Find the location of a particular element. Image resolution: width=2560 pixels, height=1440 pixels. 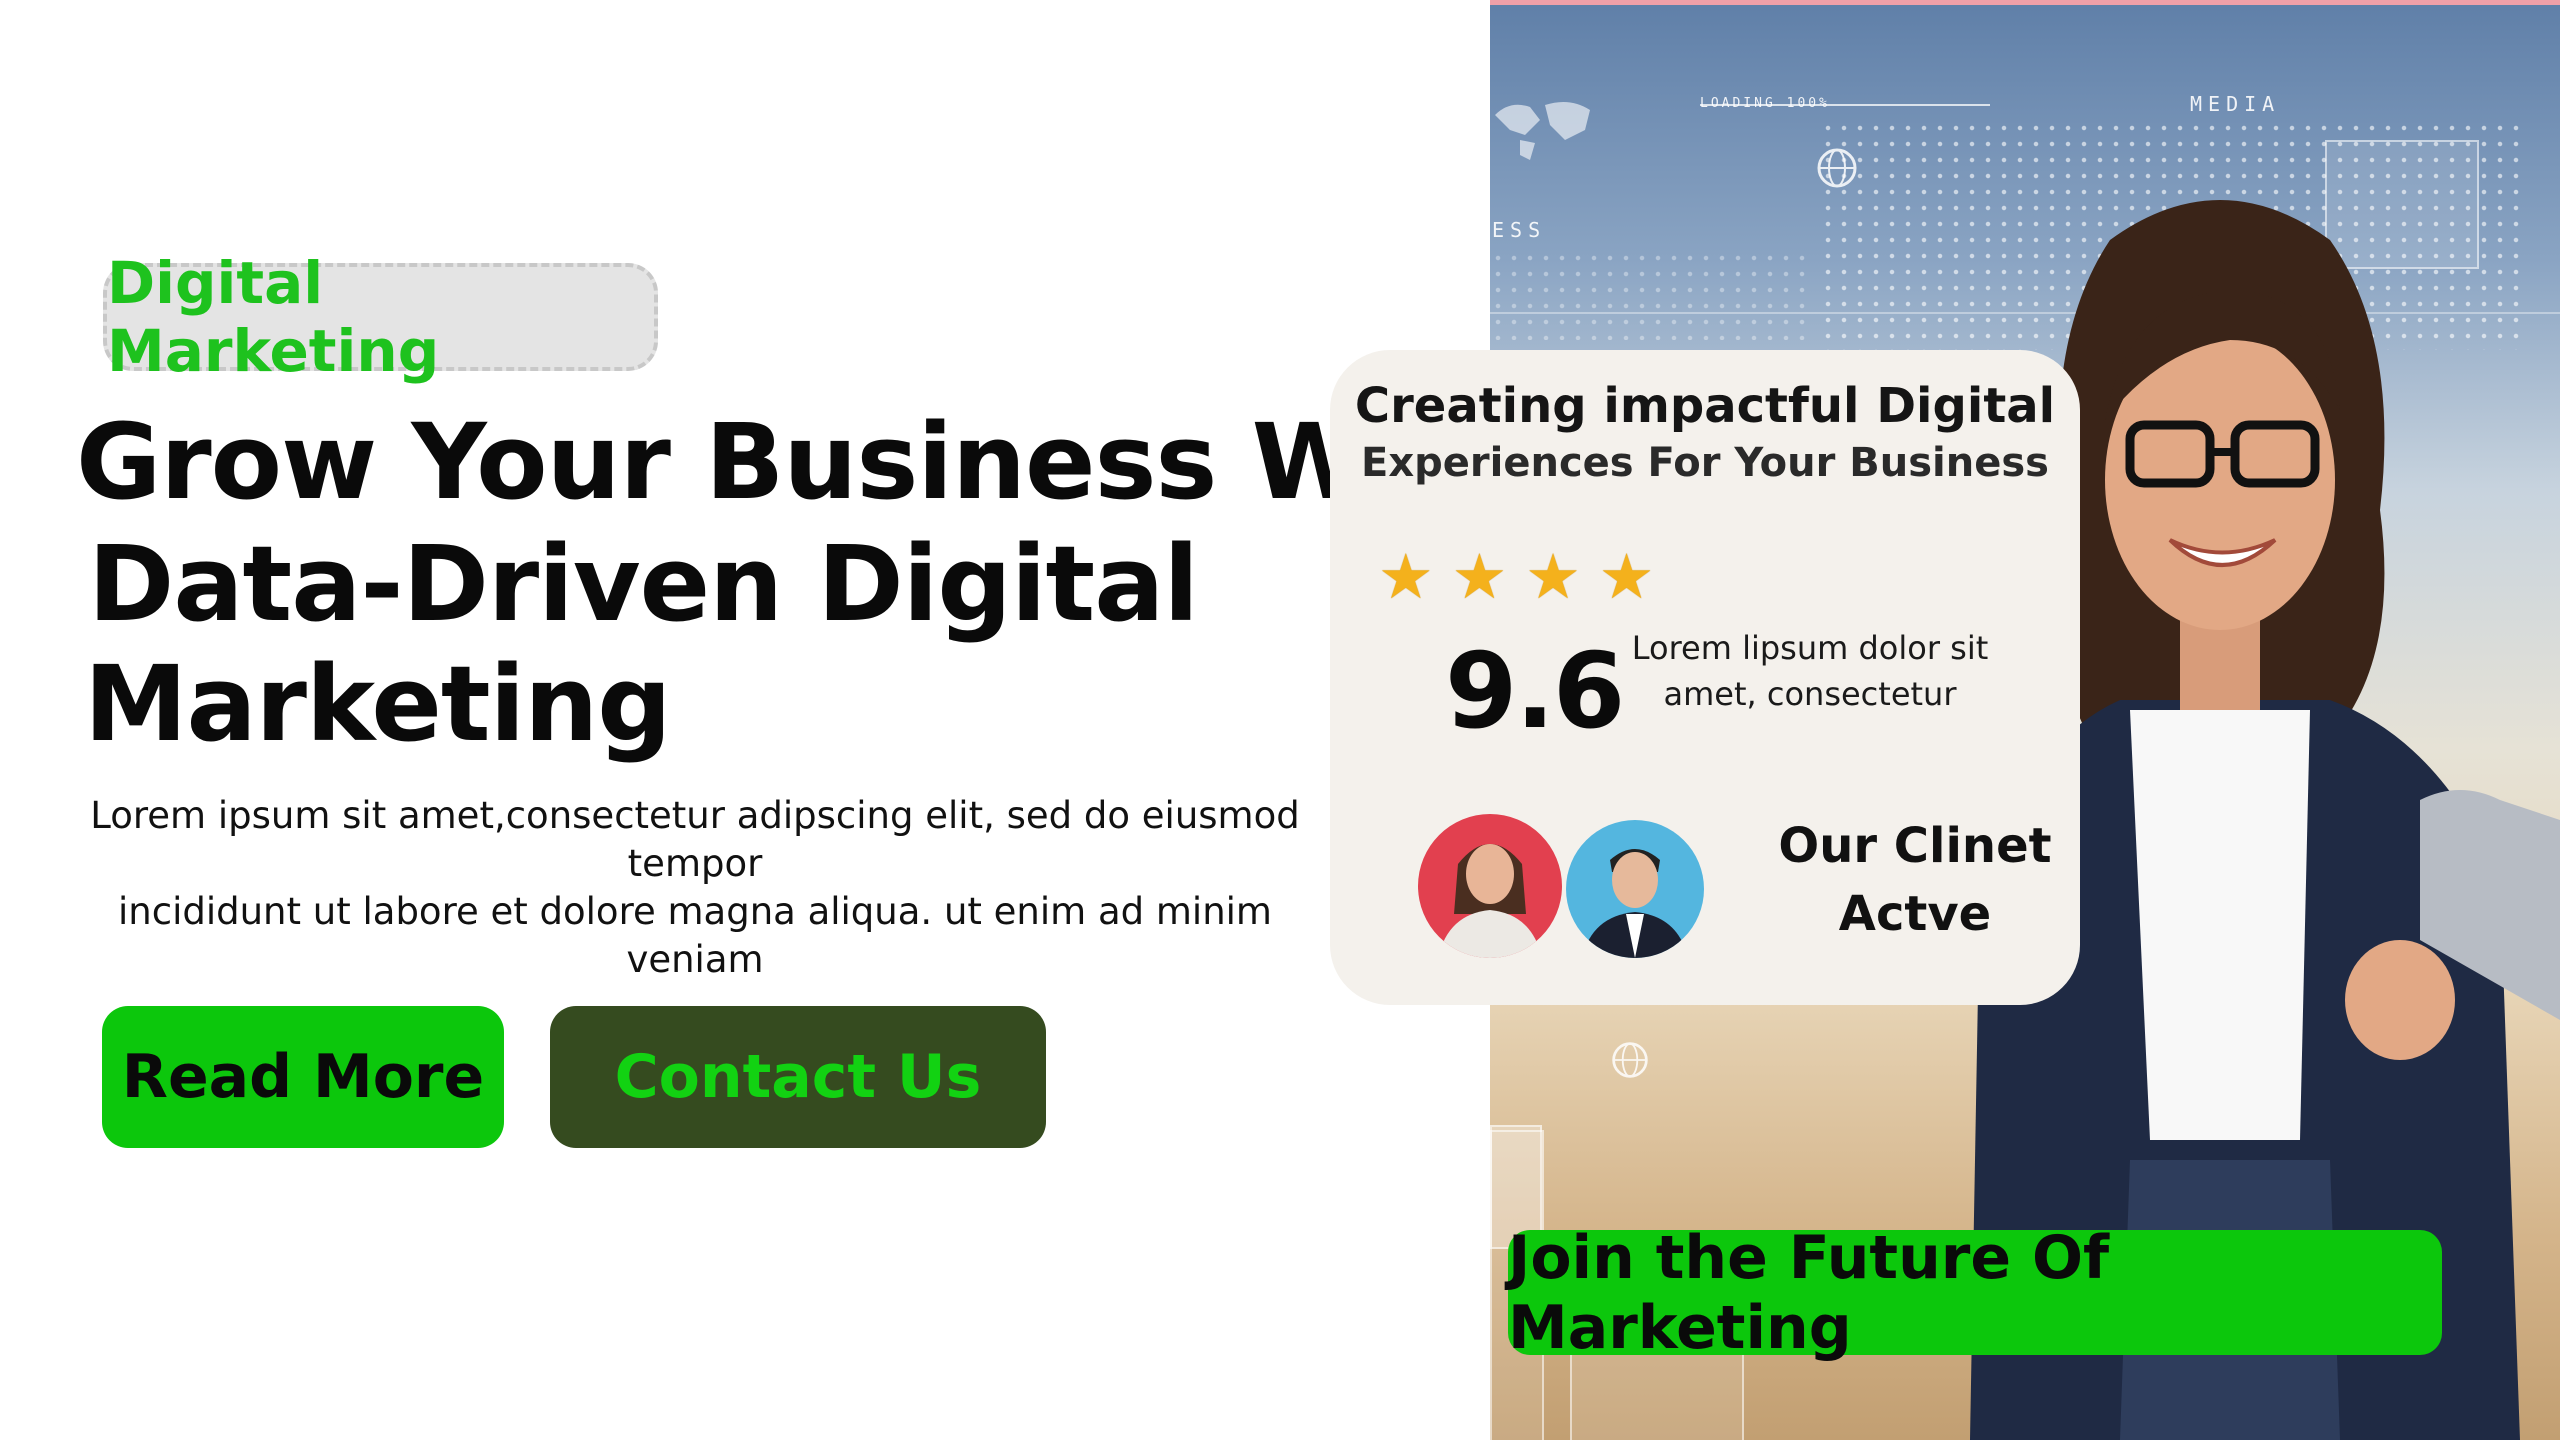

rating-description-line-1: Lorem lipsum dolor sit is located at coordinates (1810, 648).